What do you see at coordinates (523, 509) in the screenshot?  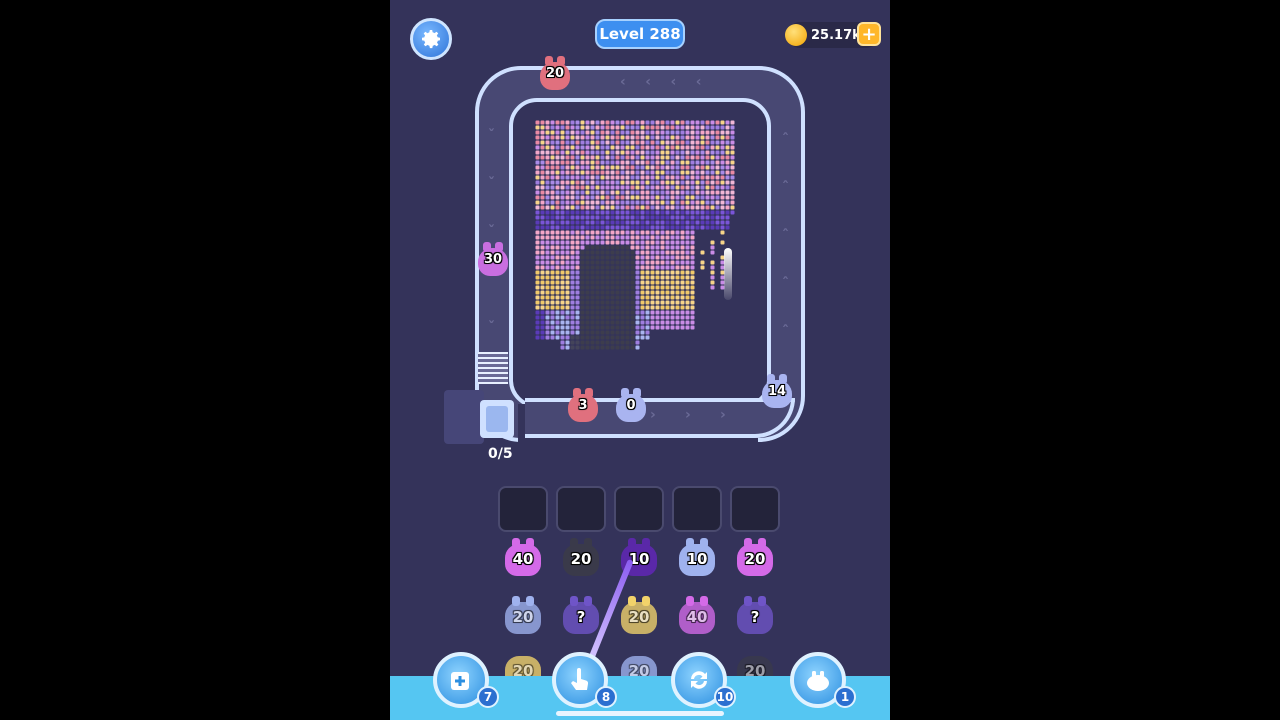 I see `waiting-slot` at bounding box center [523, 509].